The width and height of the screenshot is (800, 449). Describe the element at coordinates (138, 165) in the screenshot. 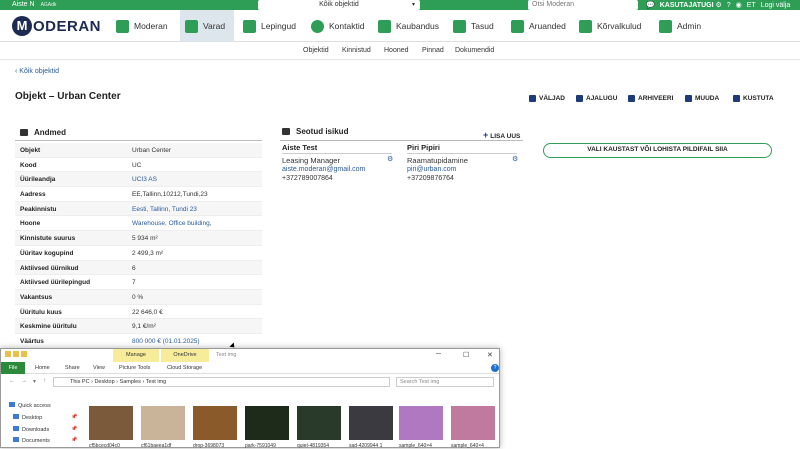

I see `table-row: Kood UC` at that location.